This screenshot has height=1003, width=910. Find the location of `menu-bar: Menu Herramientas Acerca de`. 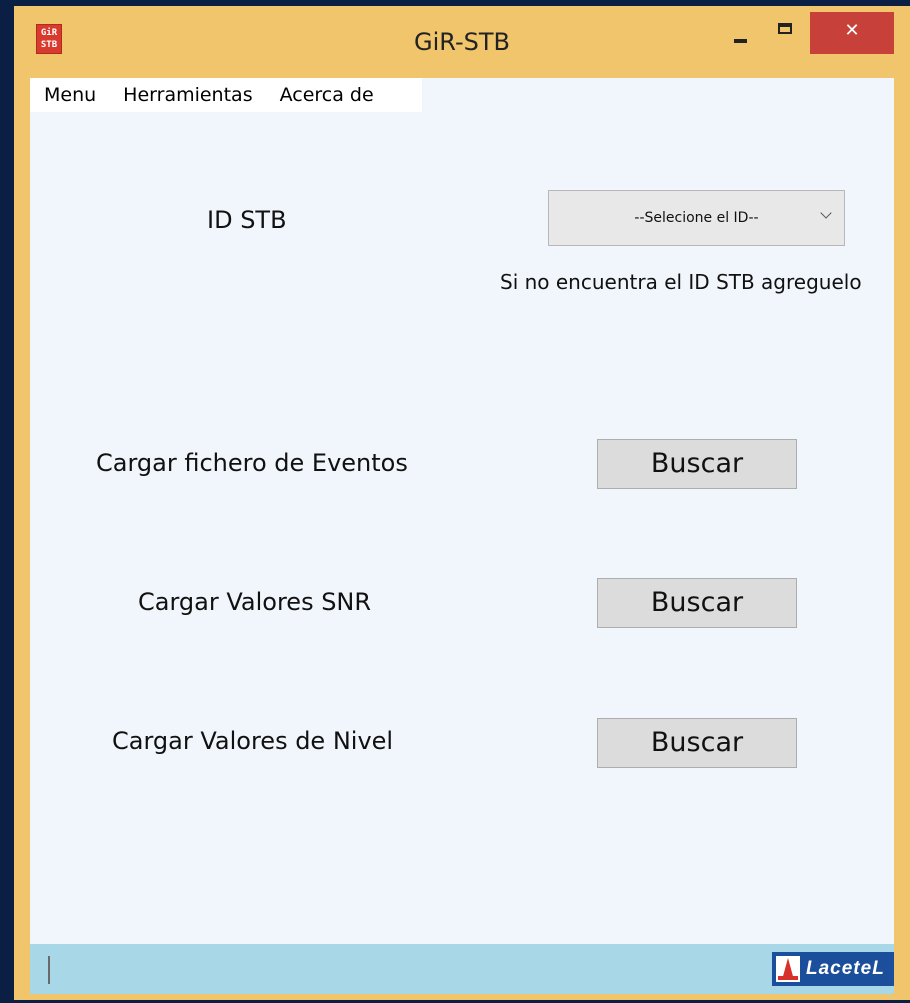

menu-bar: Menu Herramientas Acerca de is located at coordinates (226, 95).